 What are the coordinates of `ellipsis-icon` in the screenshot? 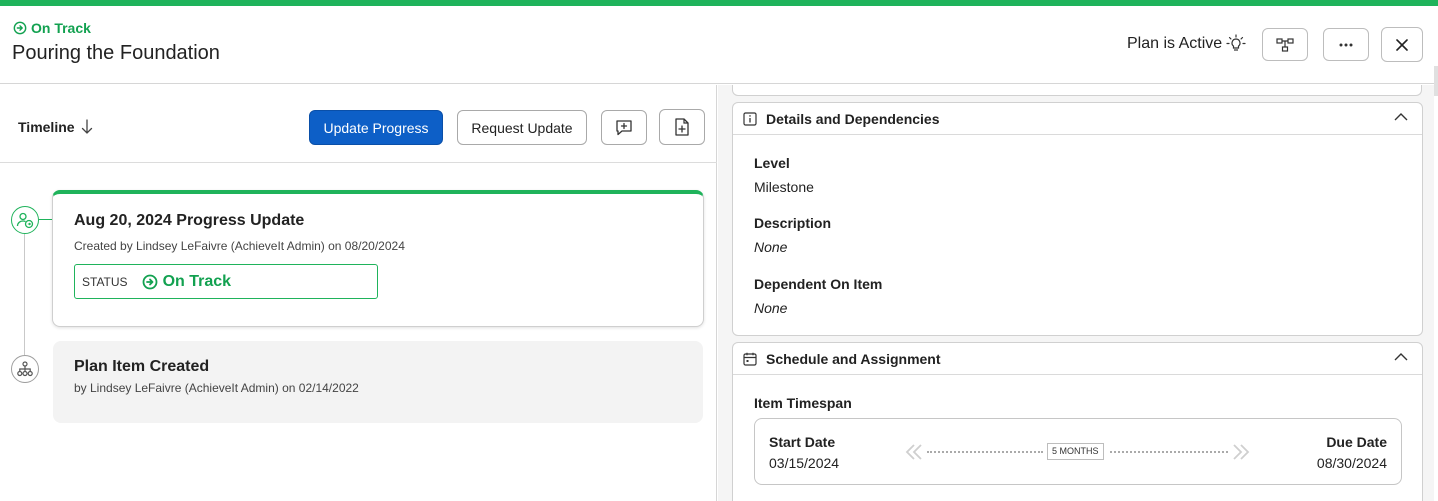 It's located at (1346, 44).